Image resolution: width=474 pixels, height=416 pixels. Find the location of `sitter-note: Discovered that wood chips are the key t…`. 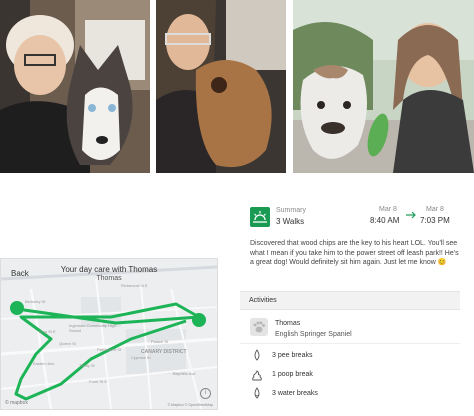

sitter-note: Discovered that wood chips are the key t… is located at coordinates (354, 253).